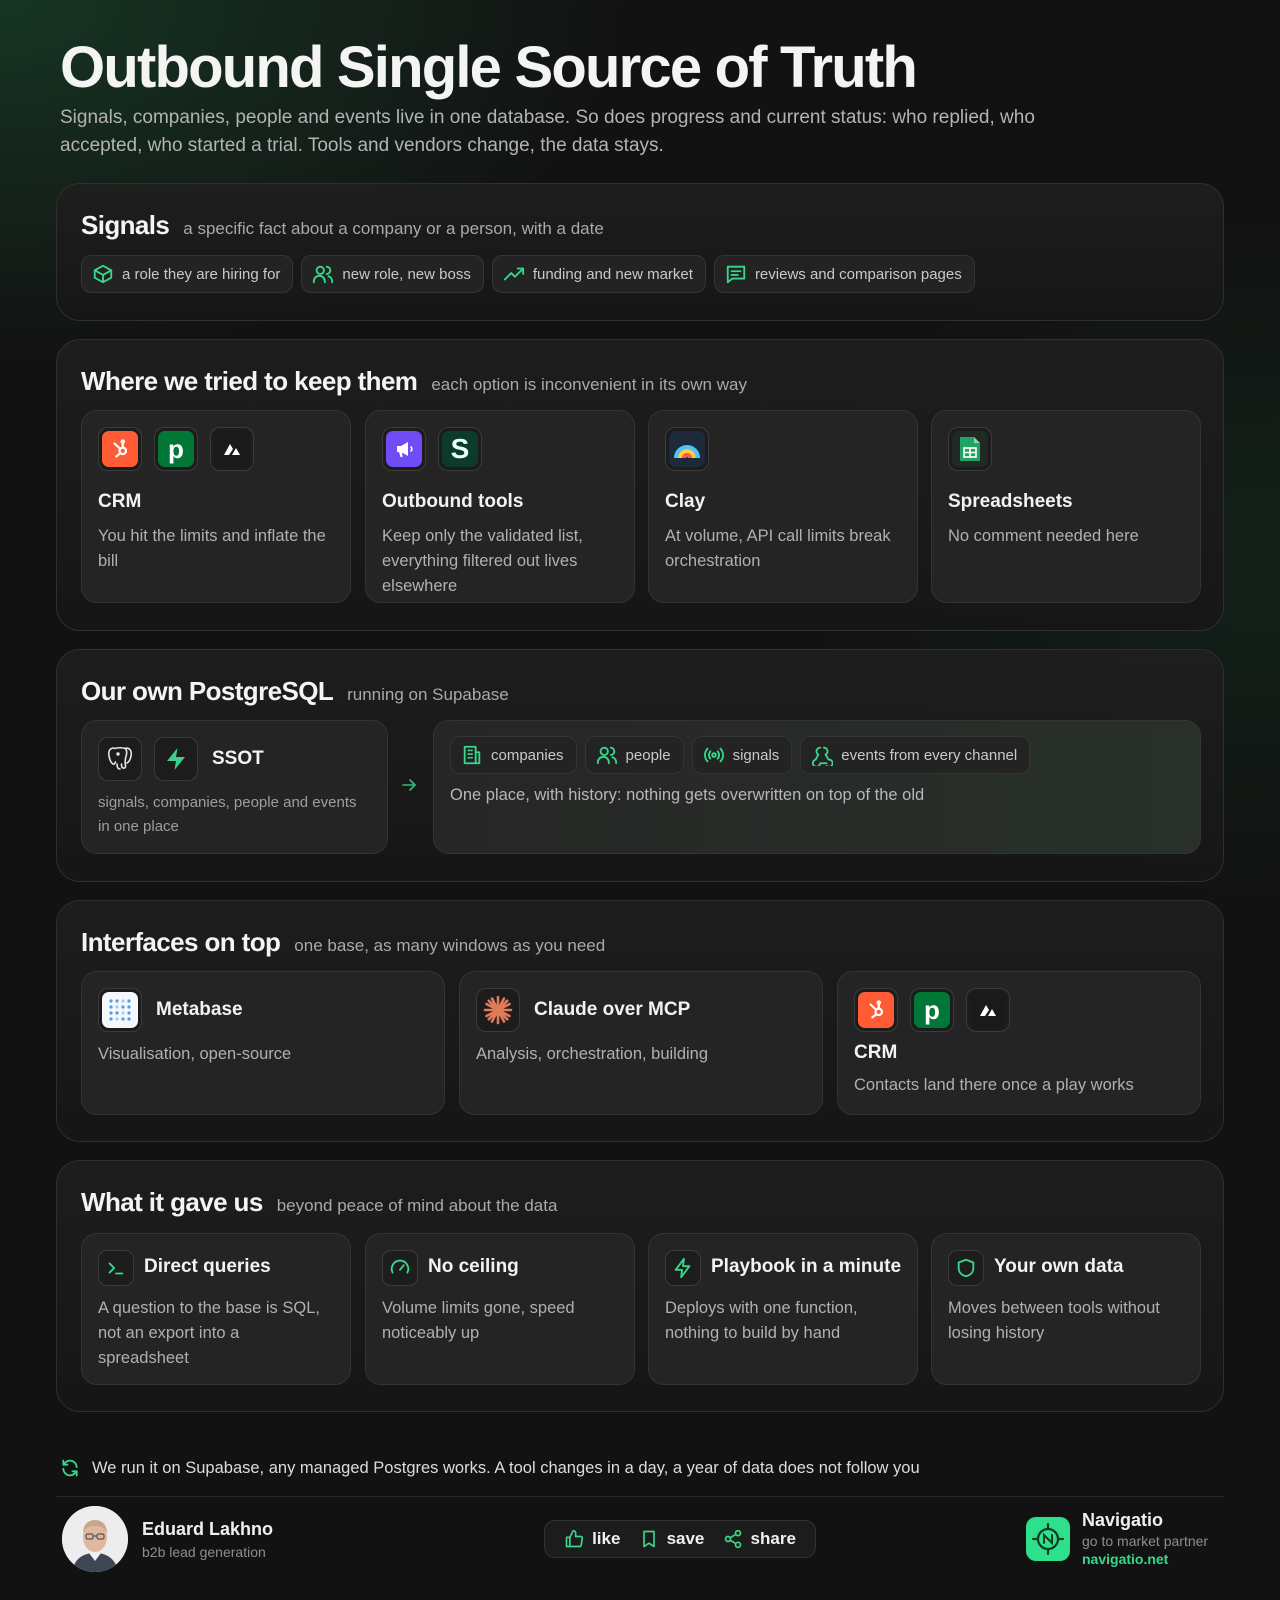 This screenshot has width=1280, height=1600. What do you see at coordinates (181, 942) in the screenshot?
I see `interfaces-title: Interfaces on top` at bounding box center [181, 942].